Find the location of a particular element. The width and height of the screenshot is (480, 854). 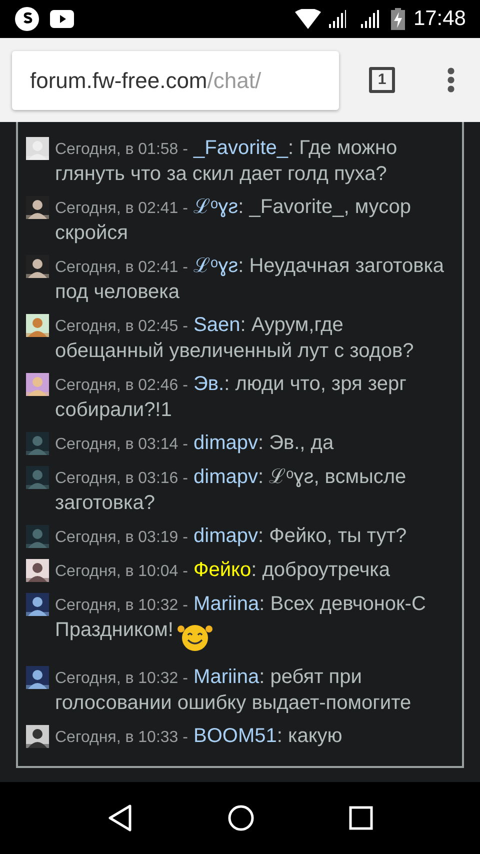

video-icon is located at coordinates (62, 19).